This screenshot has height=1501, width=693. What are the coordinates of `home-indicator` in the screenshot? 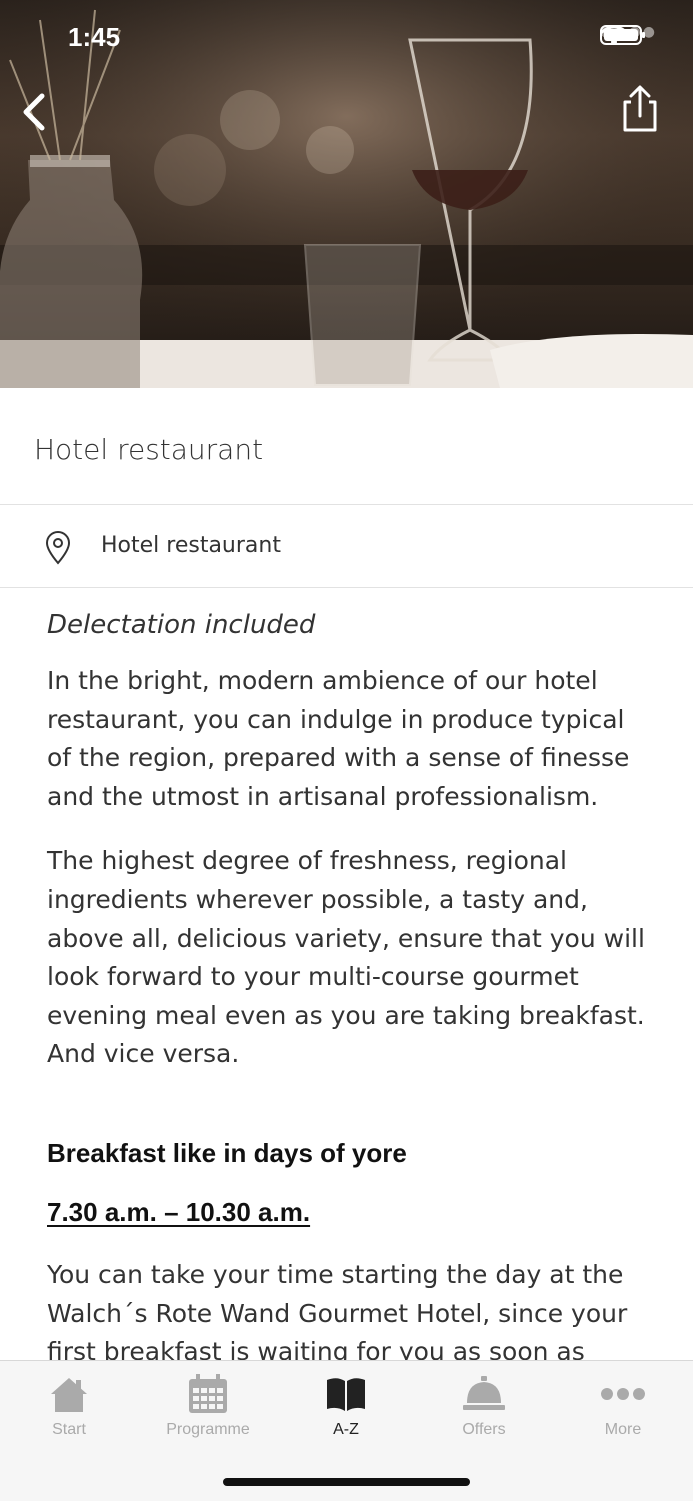 It's located at (346, 1482).